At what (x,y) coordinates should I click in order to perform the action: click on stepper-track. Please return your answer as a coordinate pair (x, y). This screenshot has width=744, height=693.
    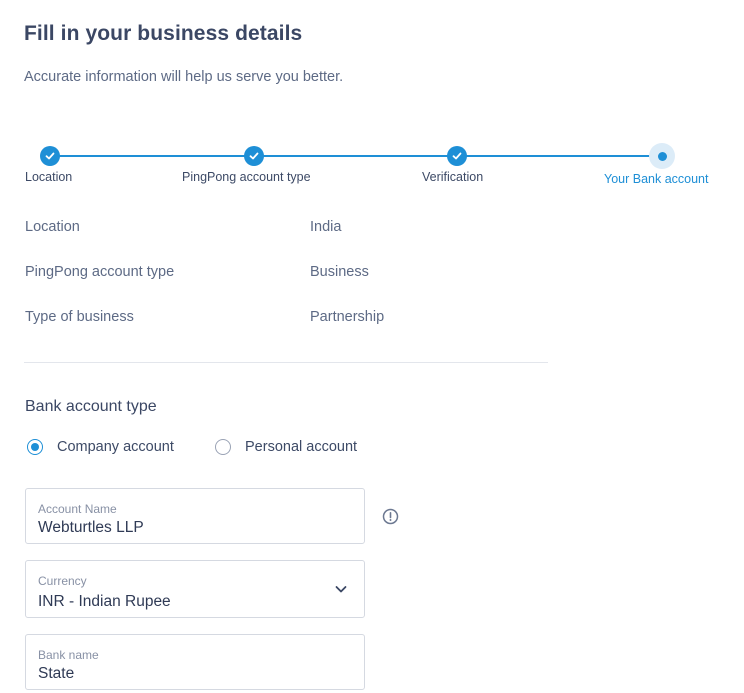
    Looking at the image, I should click on (356, 156).